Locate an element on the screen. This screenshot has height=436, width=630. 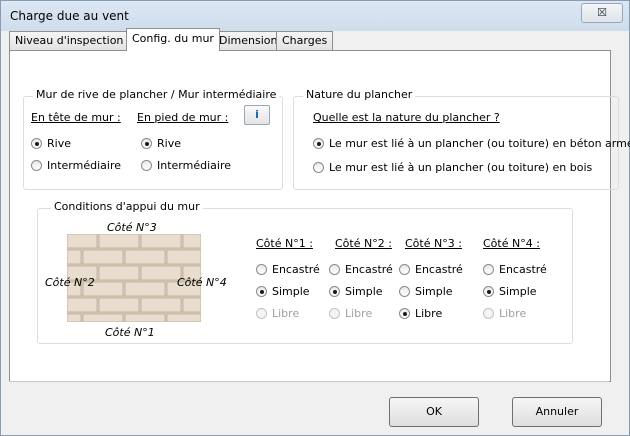
nature-plancher-legend: Nature du plancher is located at coordinates (359, 94).